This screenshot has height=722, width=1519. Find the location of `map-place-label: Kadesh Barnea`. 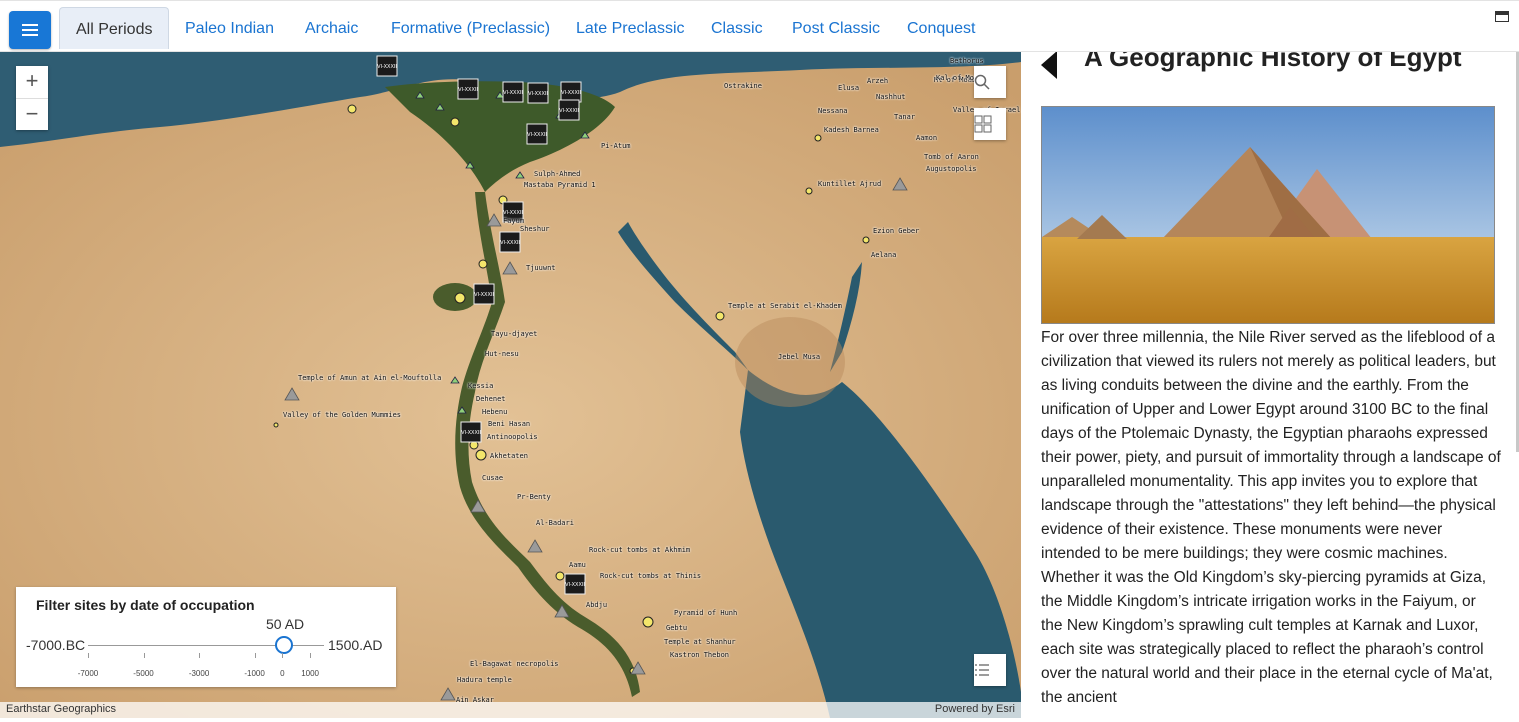

map-place-label: Kadesh Barnea is located at coordinates (851, 130).